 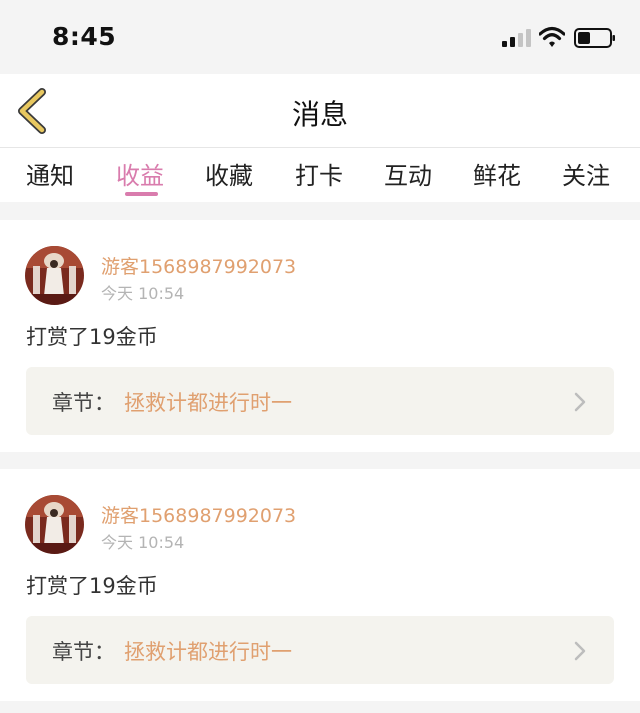 I want to click on tab-bar: 通知 收益 收藏 打卡 互动 鲜花 关注, so click(x=320, y=175).